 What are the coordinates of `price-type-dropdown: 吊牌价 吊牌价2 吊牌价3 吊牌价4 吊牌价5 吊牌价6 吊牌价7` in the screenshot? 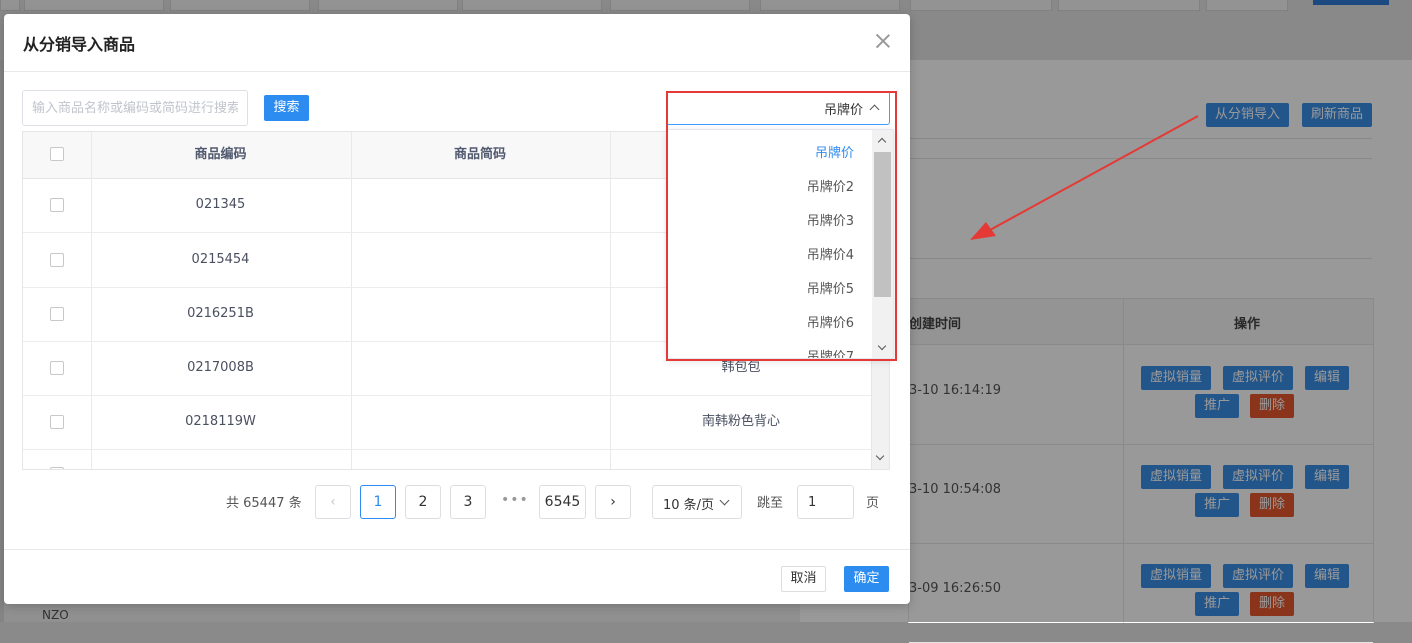 It's located at (780, 244).